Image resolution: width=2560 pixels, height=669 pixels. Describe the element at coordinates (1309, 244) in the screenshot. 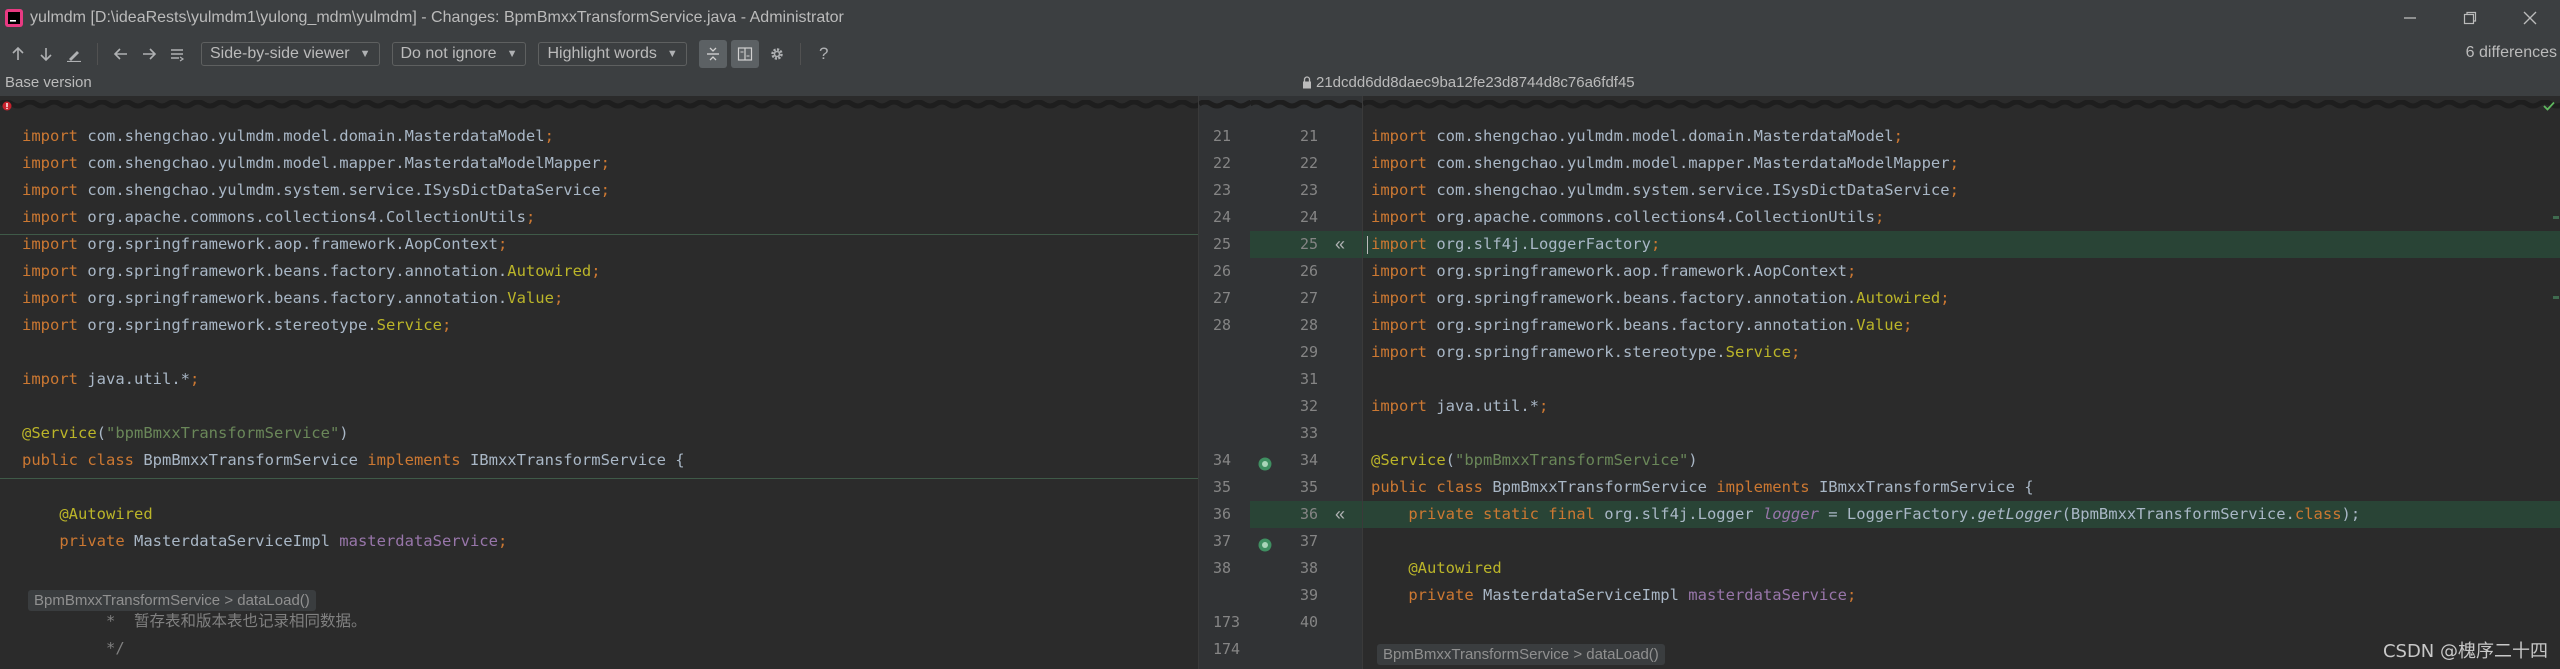

I see `line-number: 25` at that location.